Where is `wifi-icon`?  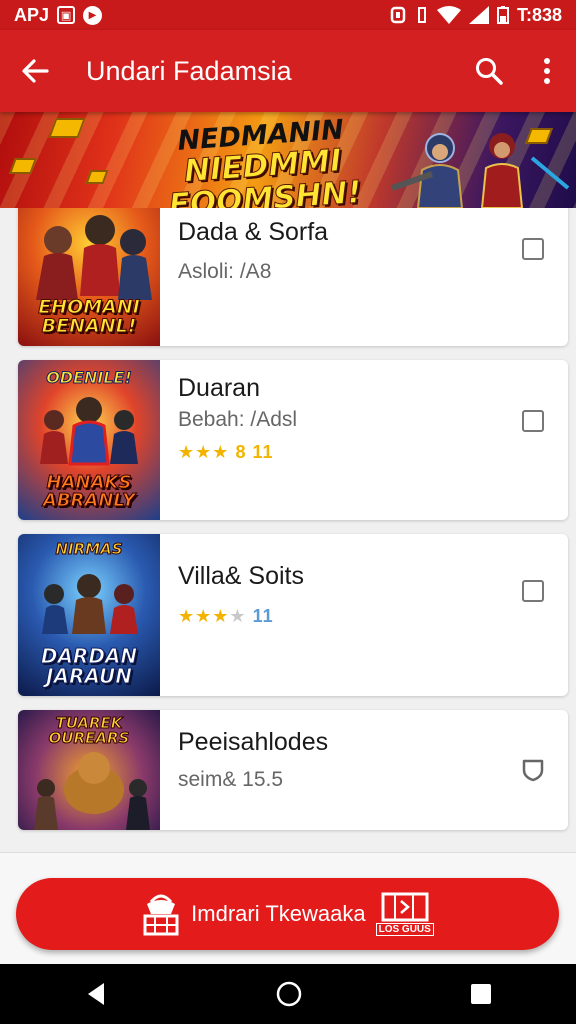 wifi-icon is located at coordinates (448, 15).